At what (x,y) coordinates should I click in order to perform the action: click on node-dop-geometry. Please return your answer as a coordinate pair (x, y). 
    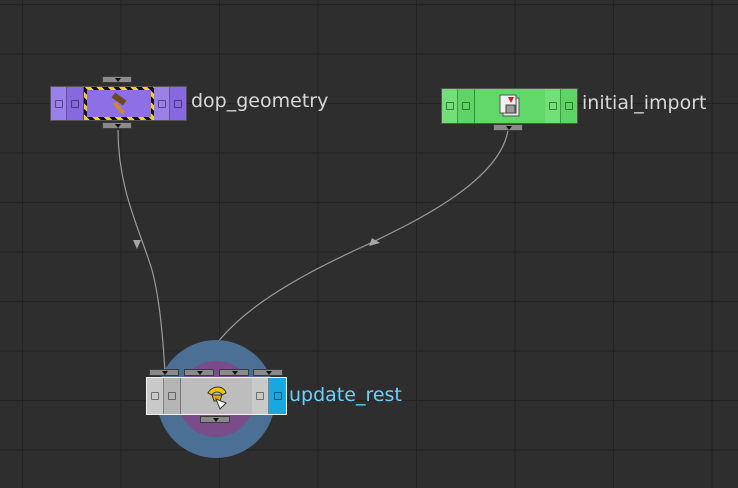
    Looking at the image, I should click on (120, 103).